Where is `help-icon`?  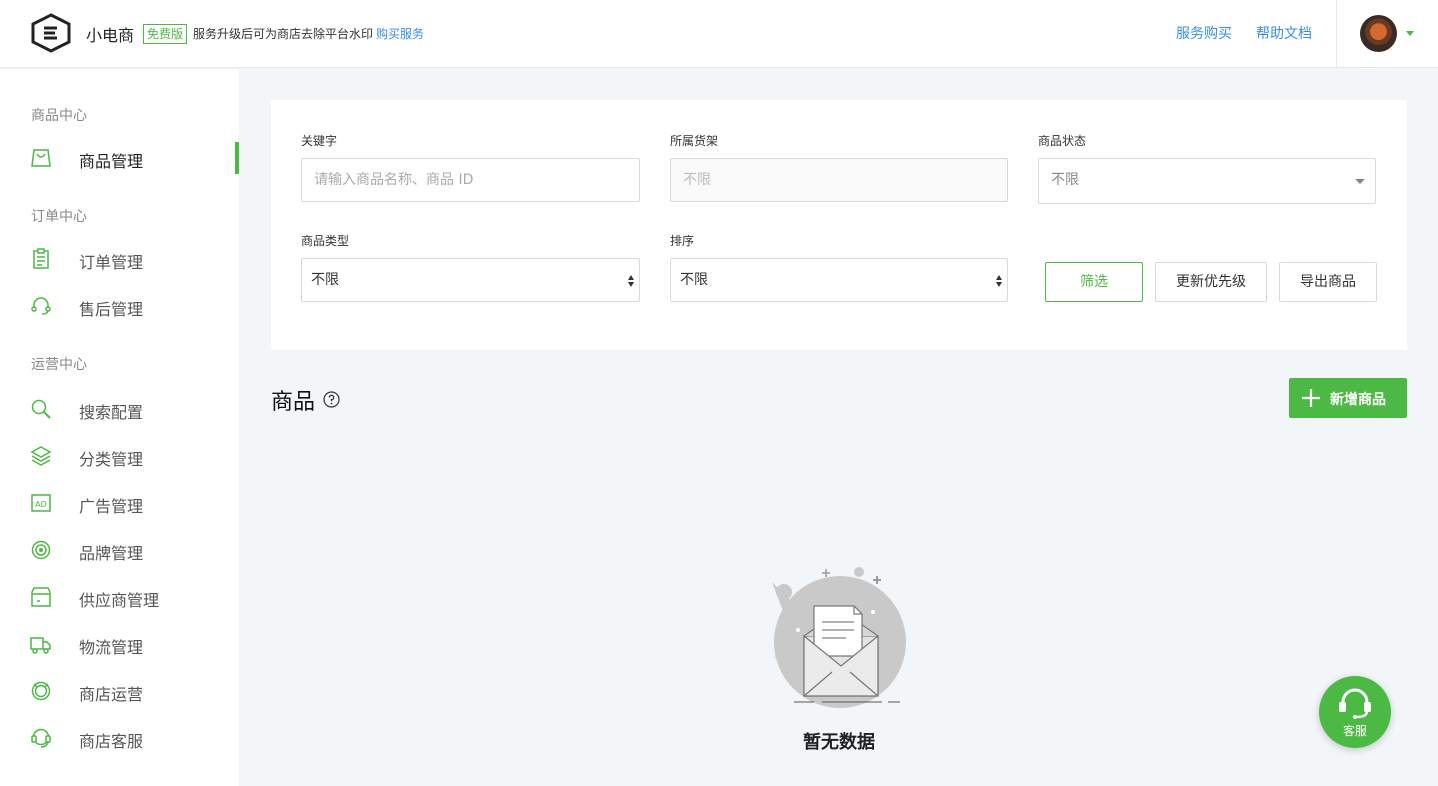 help-icon is located at coordinates (331, 399).